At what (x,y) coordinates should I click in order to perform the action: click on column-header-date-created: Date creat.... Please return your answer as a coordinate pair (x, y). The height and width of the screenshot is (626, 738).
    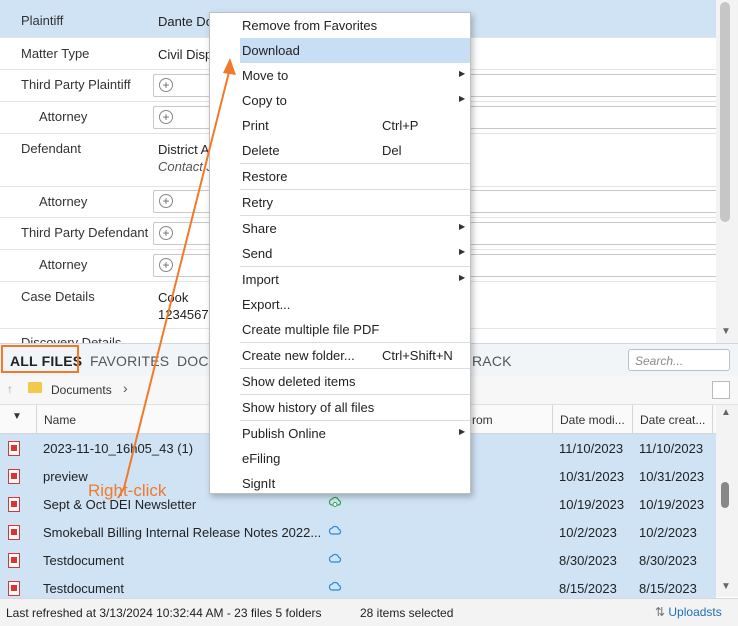
    Looking at the image, I should click on (672, 420).